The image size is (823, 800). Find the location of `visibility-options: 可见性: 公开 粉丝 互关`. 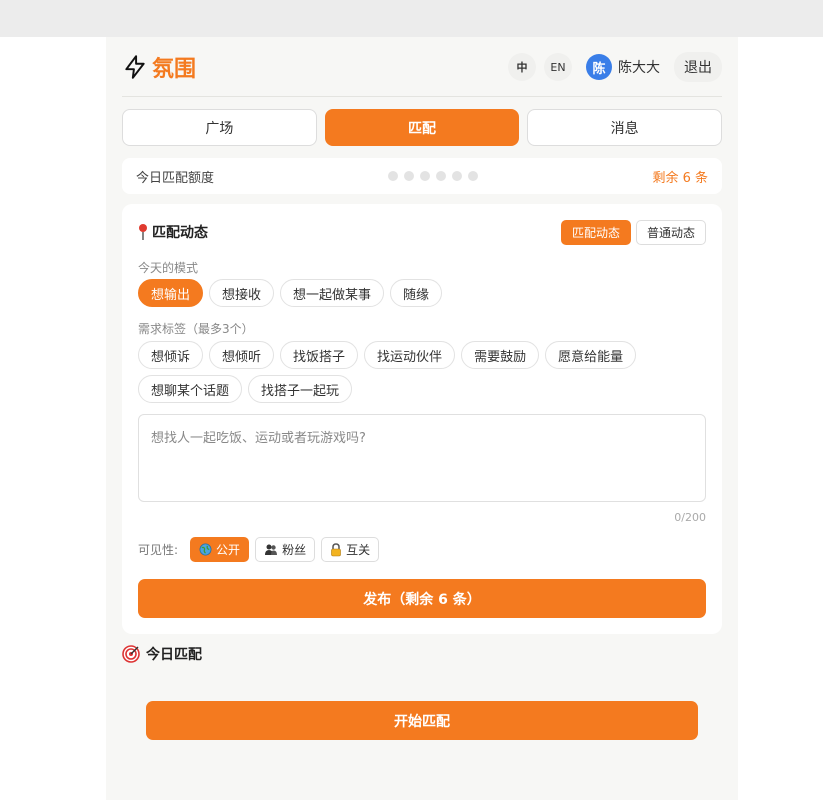

visibility-options: 可见性: 公开 粉丝 互关 is located at coordinates (259, 549).